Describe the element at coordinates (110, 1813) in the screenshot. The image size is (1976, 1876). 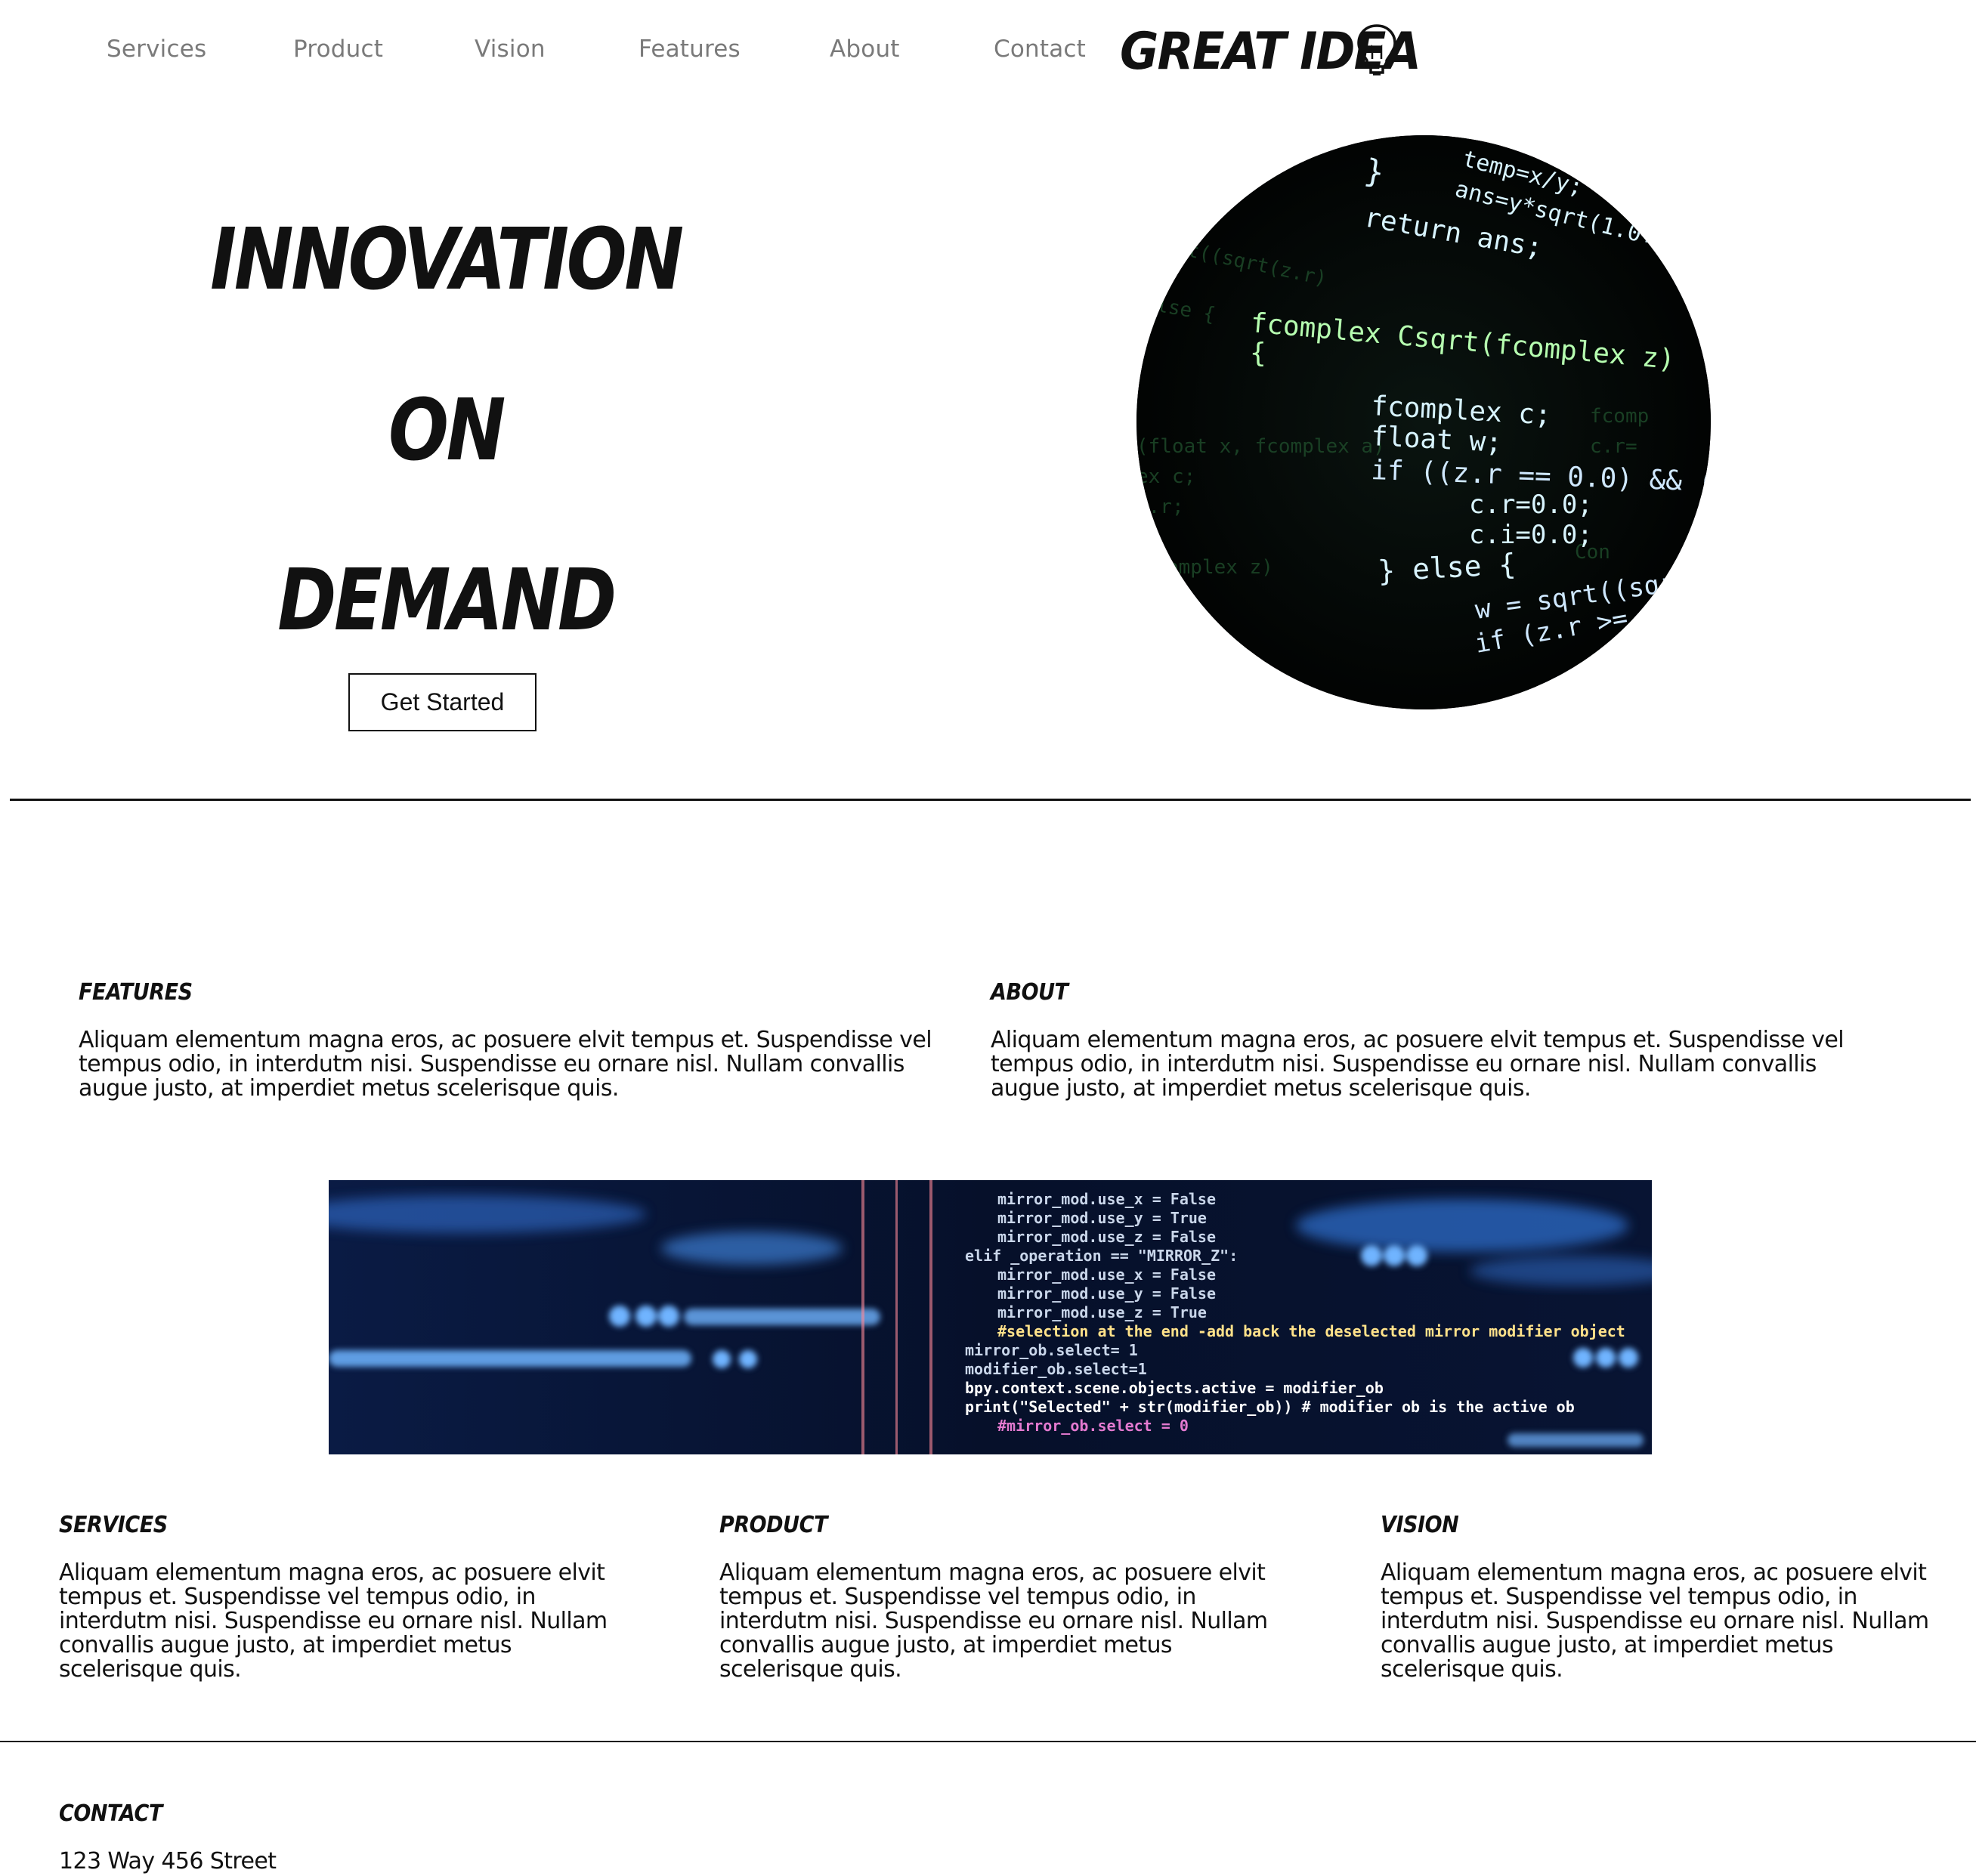
I see `contact-heading: CONTACT` at that location.